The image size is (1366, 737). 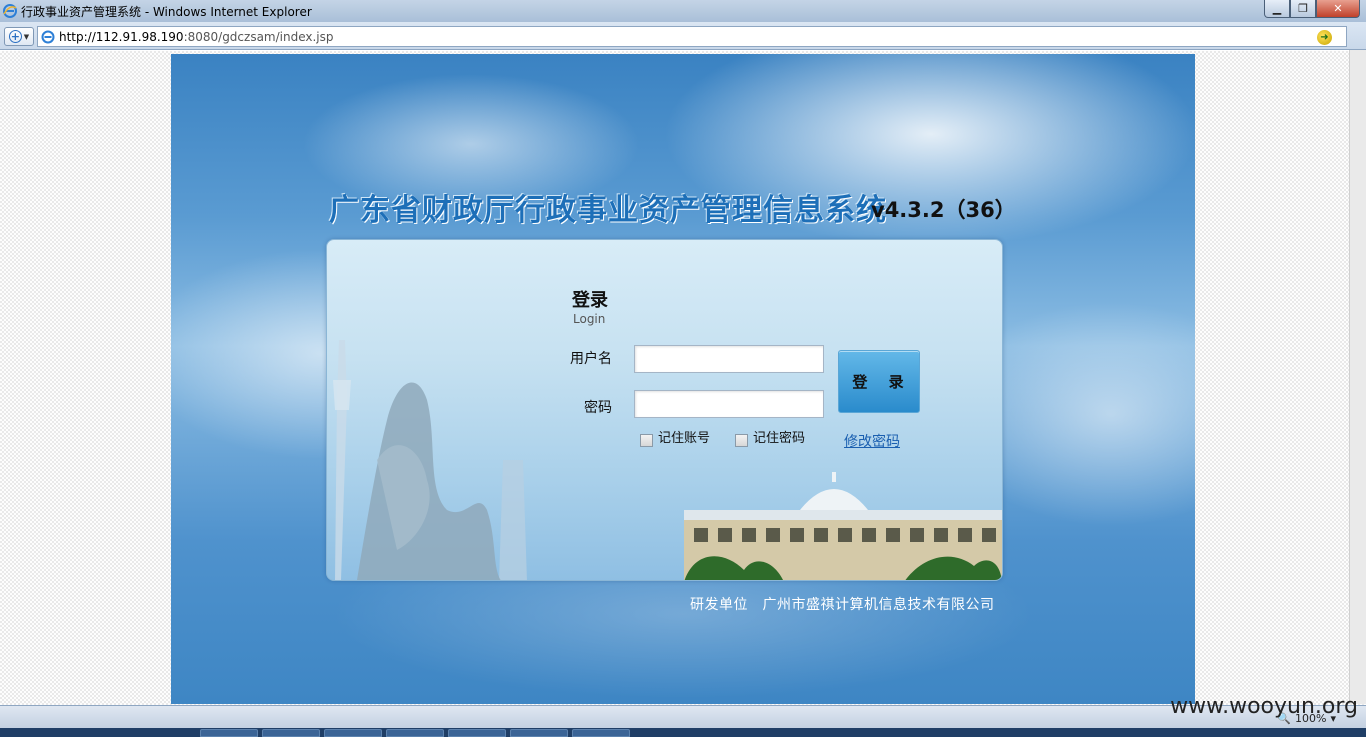 What do you see at coordinates (15, 36) in the screenshot?
I see `plus-icon: +` at bounding box center [15, 36].